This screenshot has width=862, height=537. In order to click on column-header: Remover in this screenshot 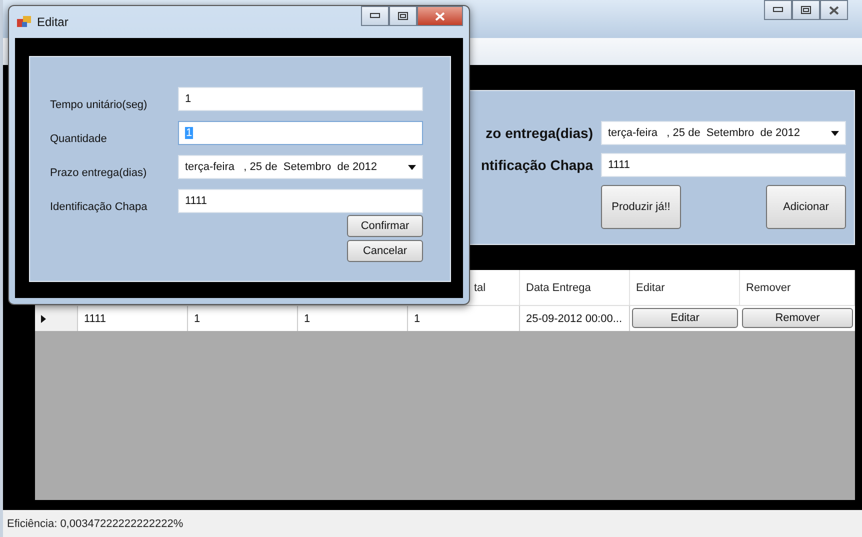, I will do `click(768, 288)`.